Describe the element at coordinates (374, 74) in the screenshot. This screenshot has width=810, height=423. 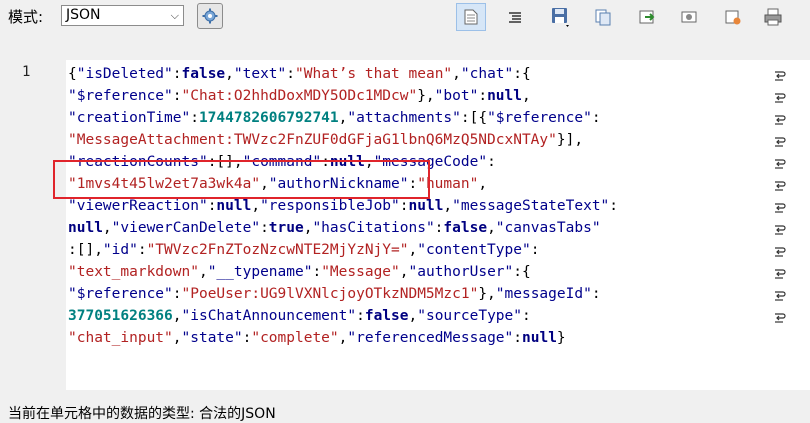
I see `code-token: "What’s that mean"` at that location.